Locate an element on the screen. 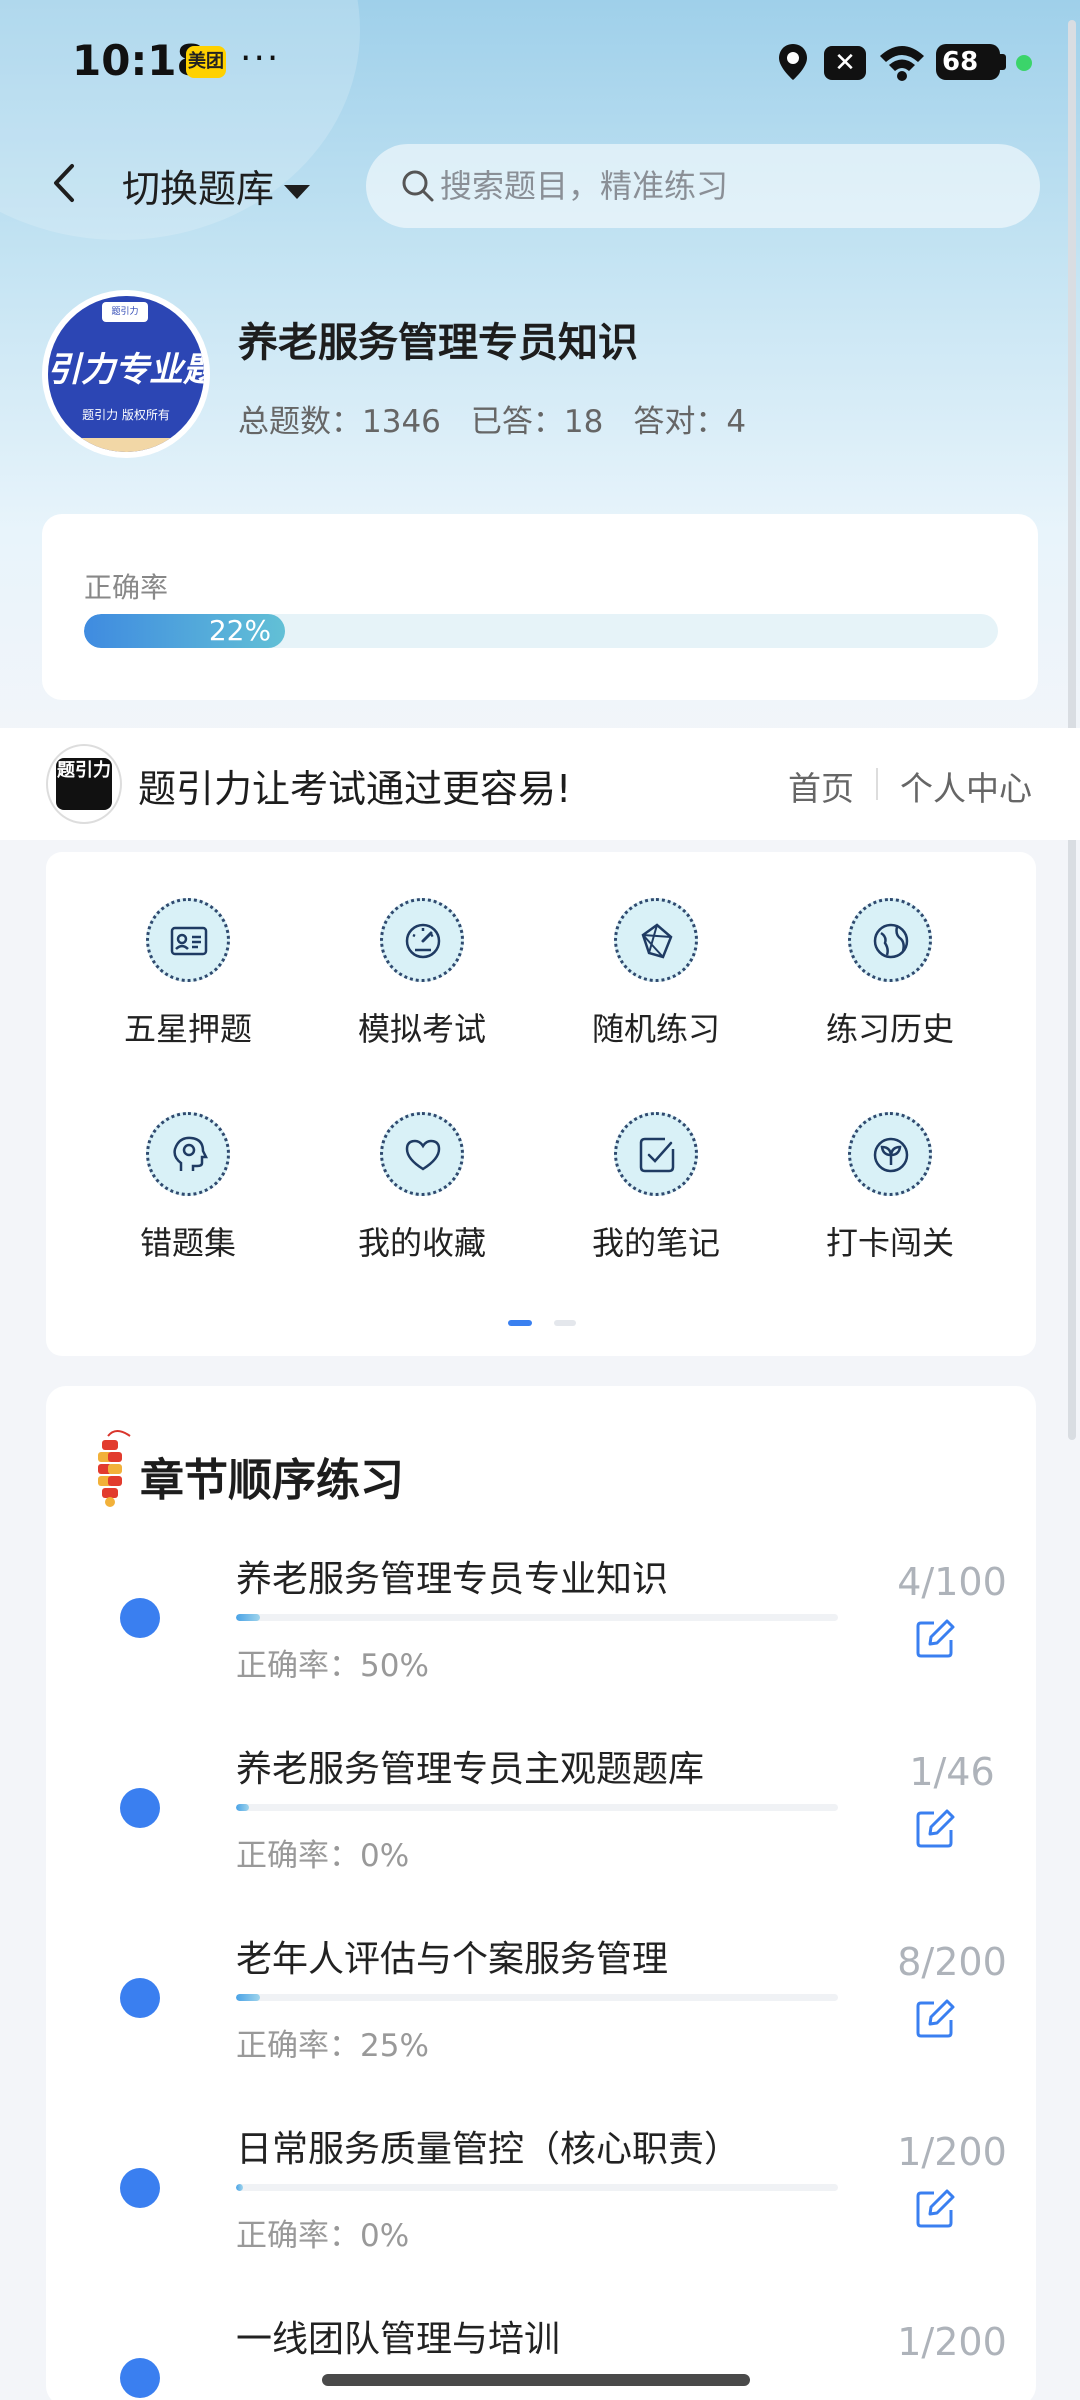 Image resolution: width=1080 pixels, height=2400 pixels. chapter-item: 日常服务质量管控（核心职责） 正确率：0% 1/200 is located at coordinates (541, 2215).